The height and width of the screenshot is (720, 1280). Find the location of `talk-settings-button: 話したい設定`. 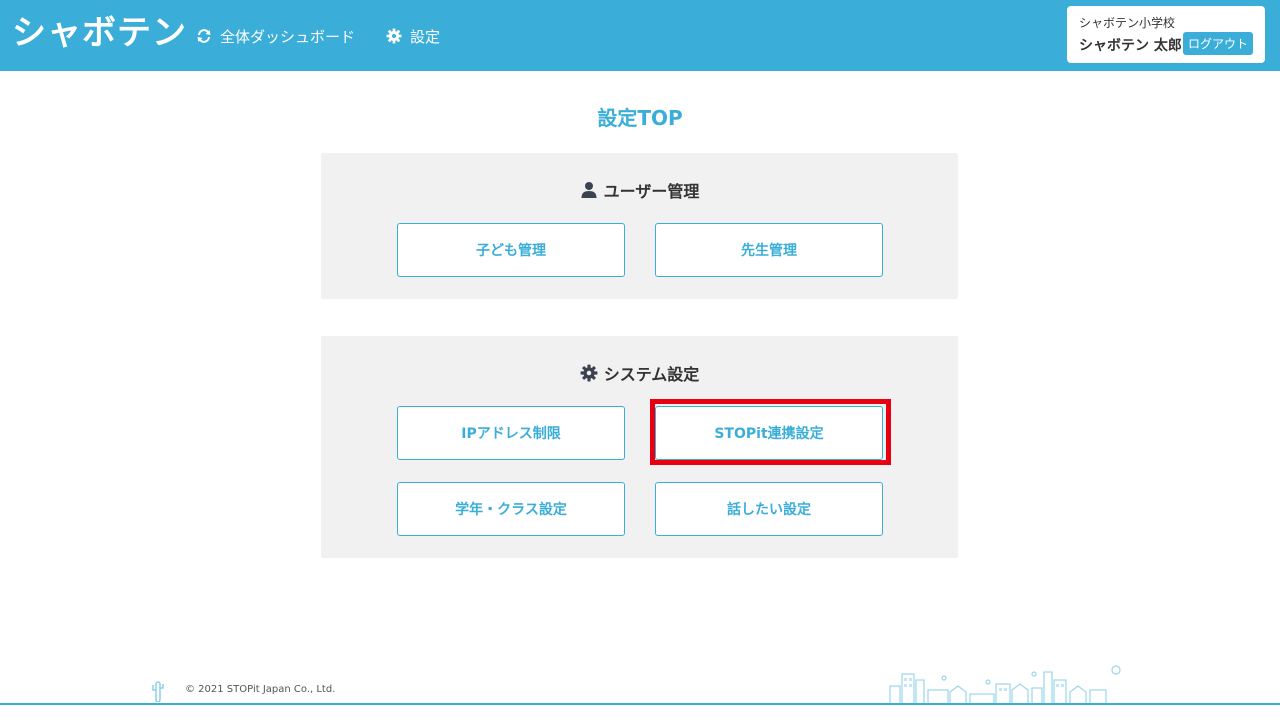

talk-settings-button: 話したい設定 is located at coordinates (769, 509).